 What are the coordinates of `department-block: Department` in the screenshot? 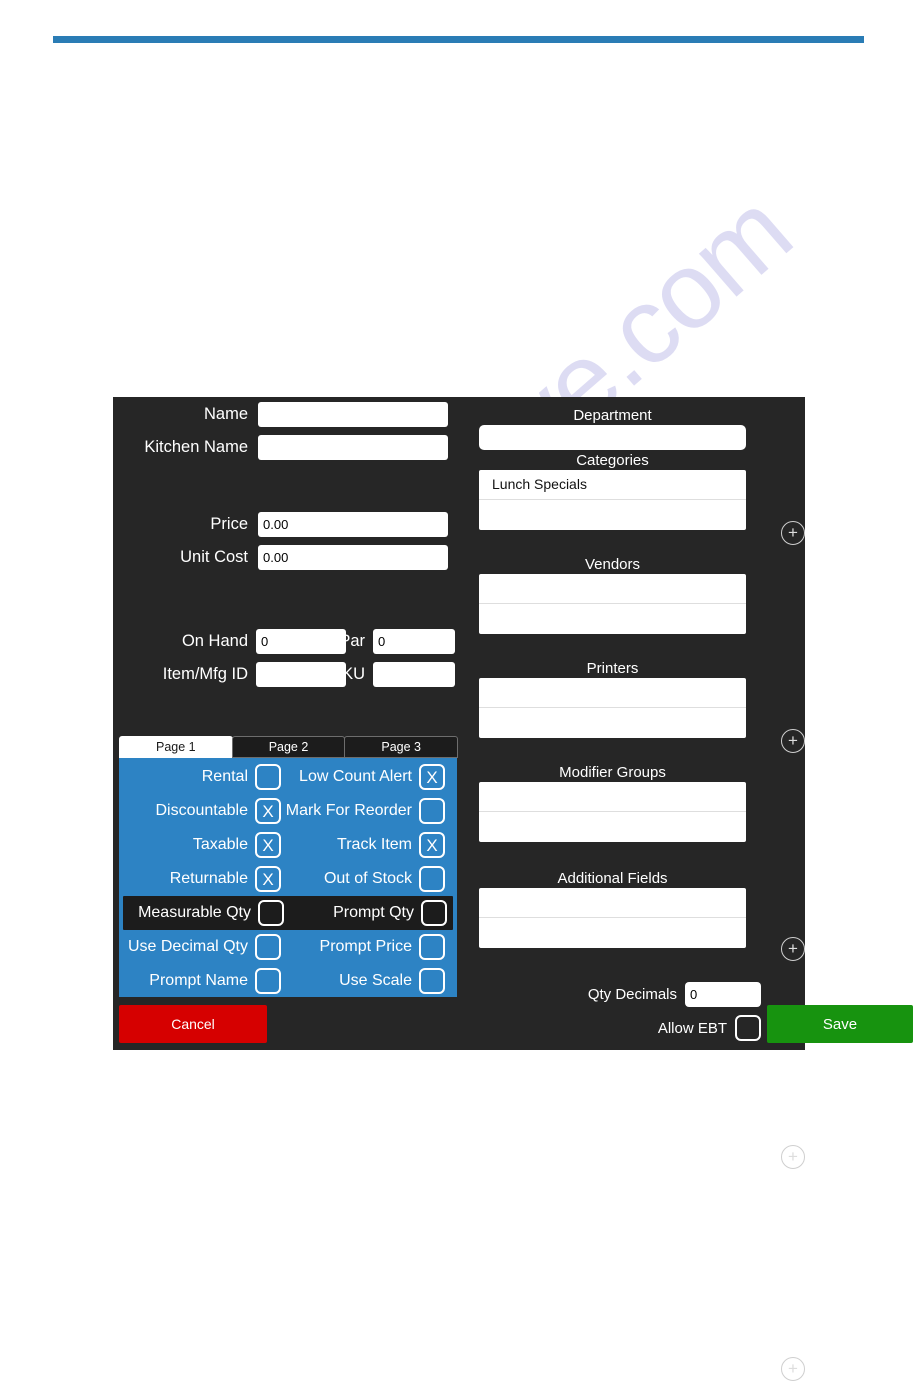 It's located at (612, 428).